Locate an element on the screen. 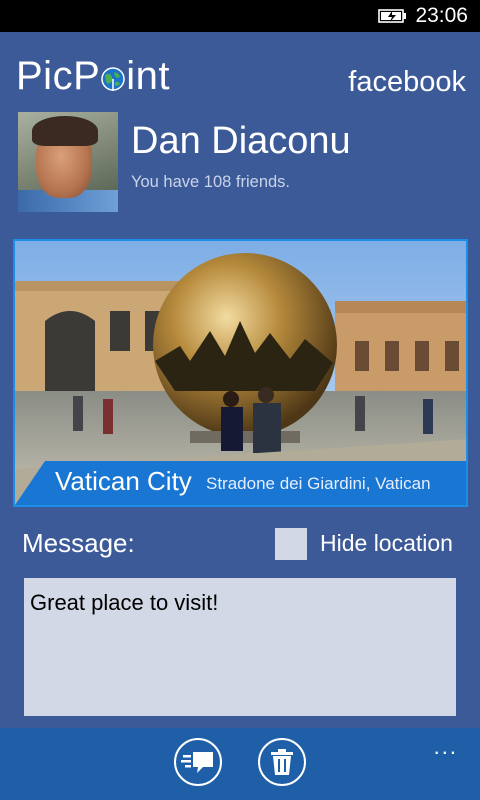 The height and width of the screenshot is (800, 480). message-label: Message: is located at coordinates (78, 543).